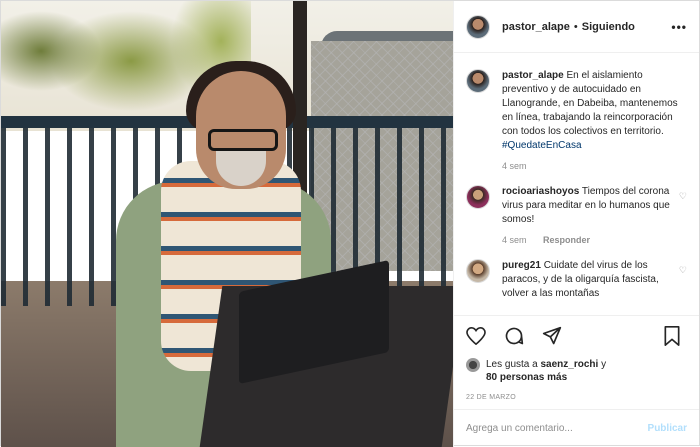 The height and width of the screenshot is (447, 700). Describe the element at coordinates (526, 377) in the screenshot. I see `likes-others: 80 personas más` at that location.